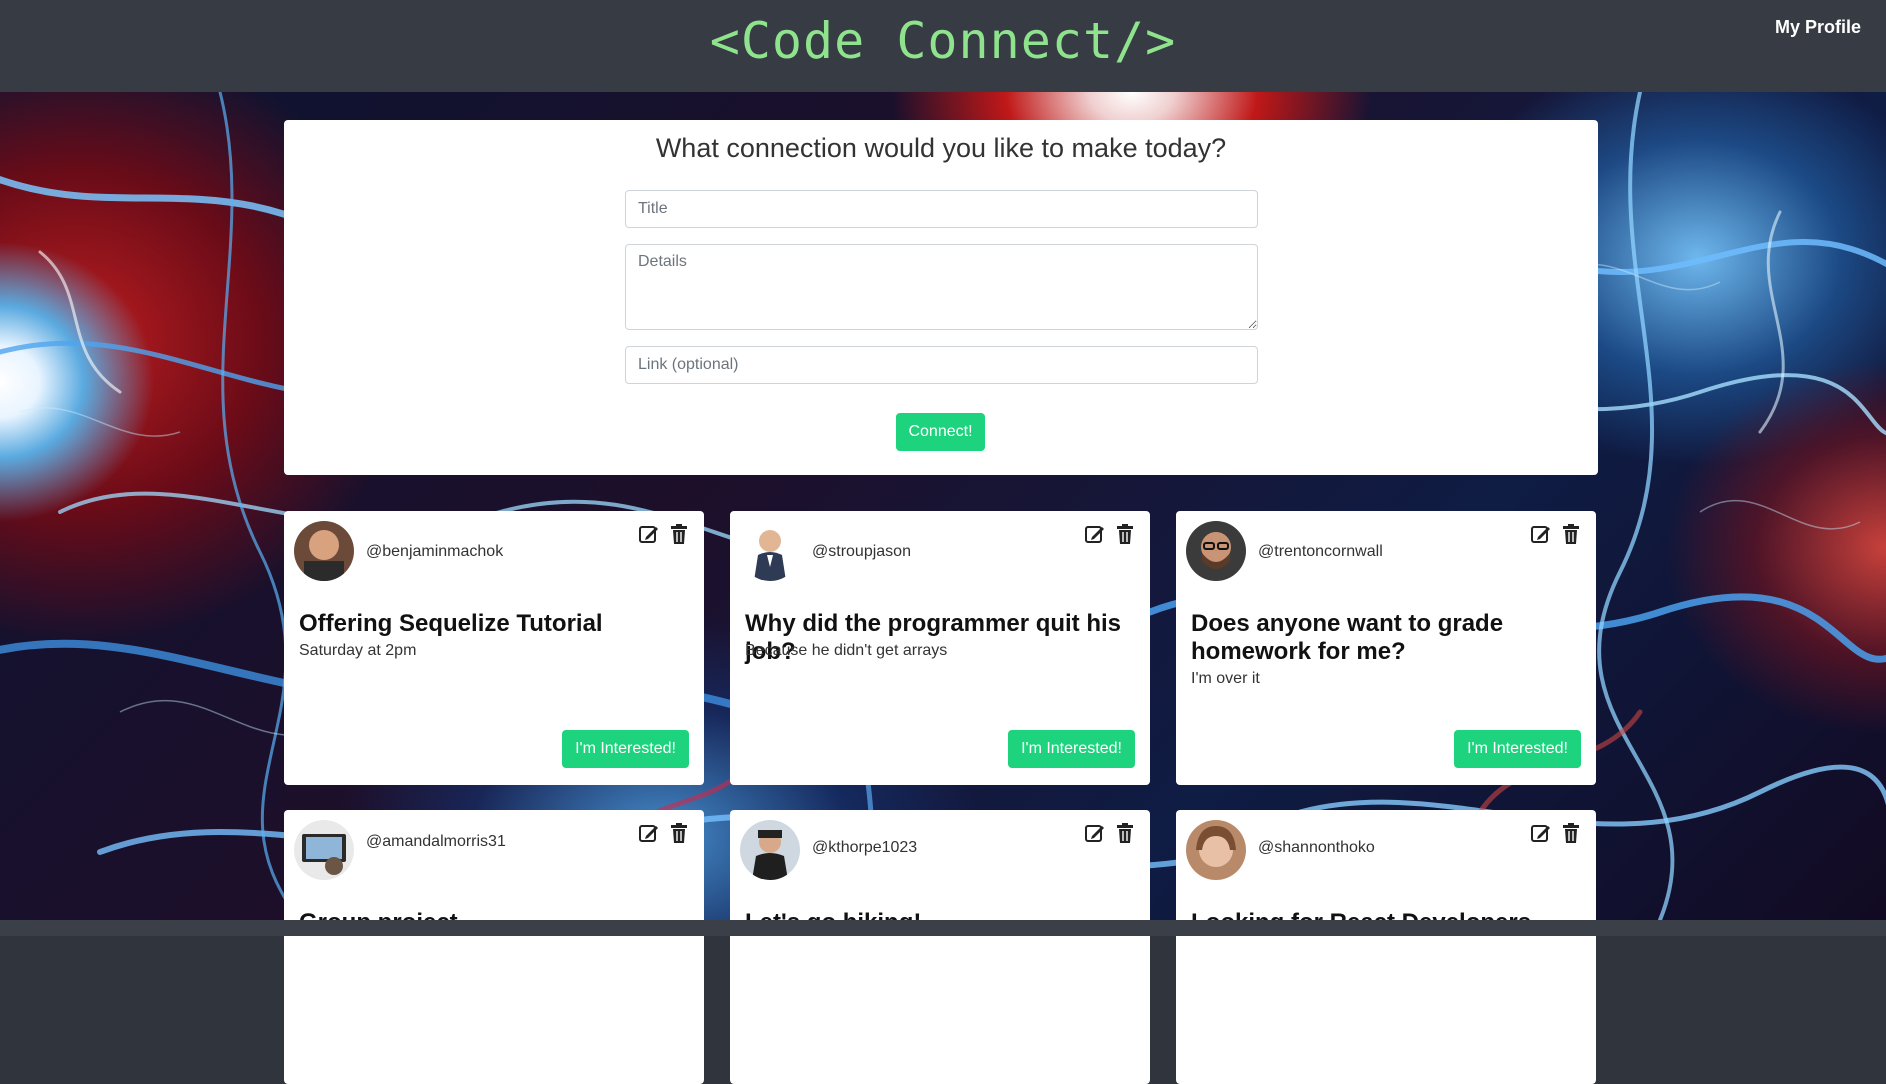 The image size is (1886, 1084). What do you see at coordinates (1225, 678) in the screenshot?
I see `post-details: I'm over it` at bounding box center [1225, 678].